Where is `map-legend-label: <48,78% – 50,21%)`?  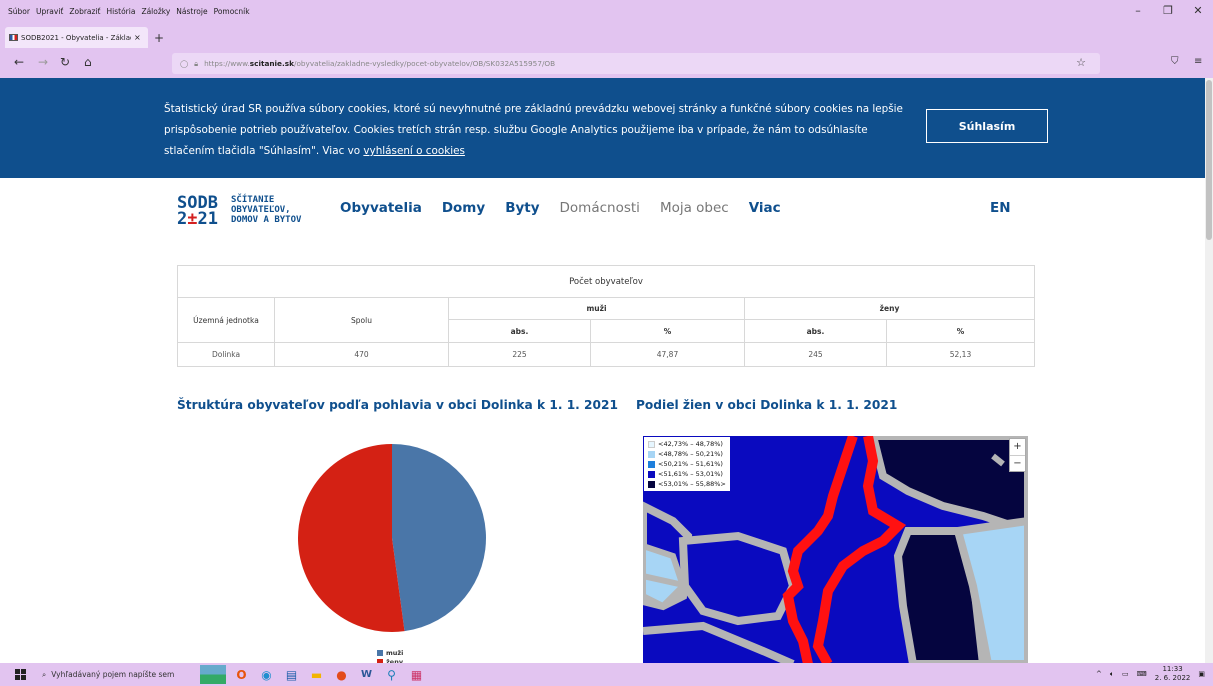
map-legend-label: <48,78% – 50,21%) is located at coordinates (690, 454).